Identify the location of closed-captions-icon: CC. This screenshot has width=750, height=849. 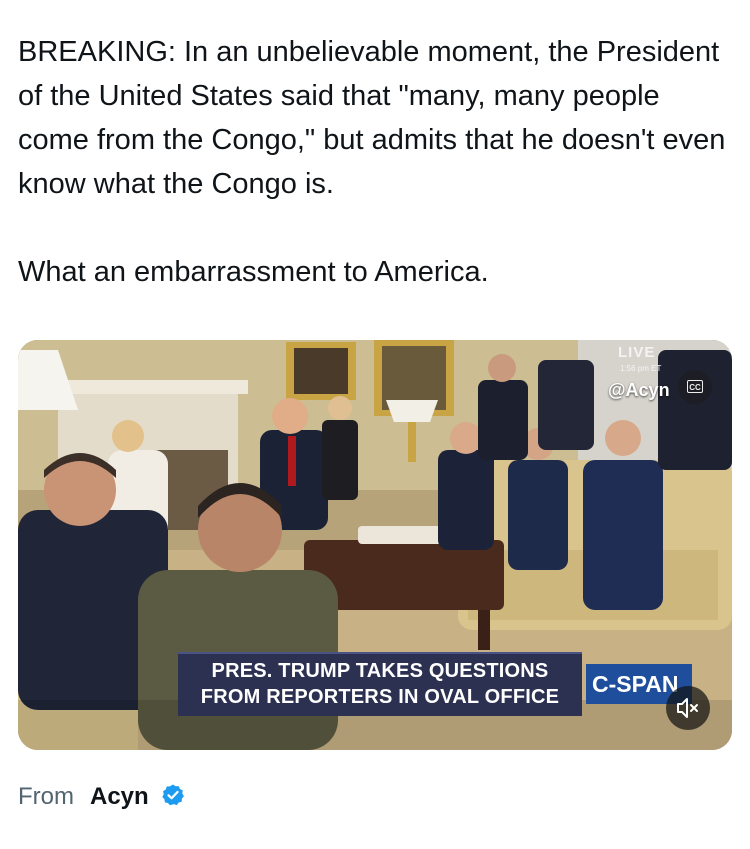
(695, 386).